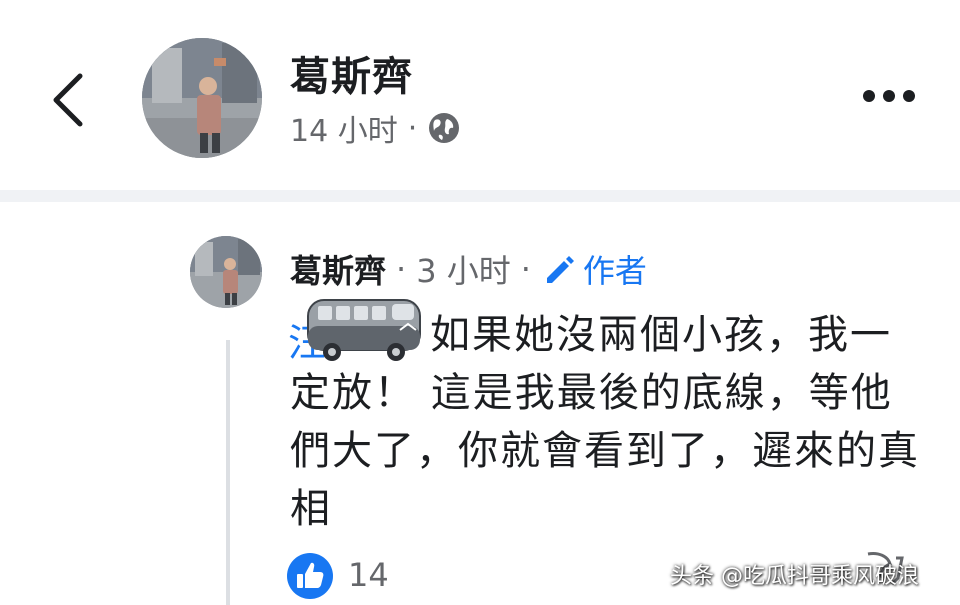  Describe the element at coordinates (463, 269) in the screenshot. I see `comment-time: 3 小时` at that location.